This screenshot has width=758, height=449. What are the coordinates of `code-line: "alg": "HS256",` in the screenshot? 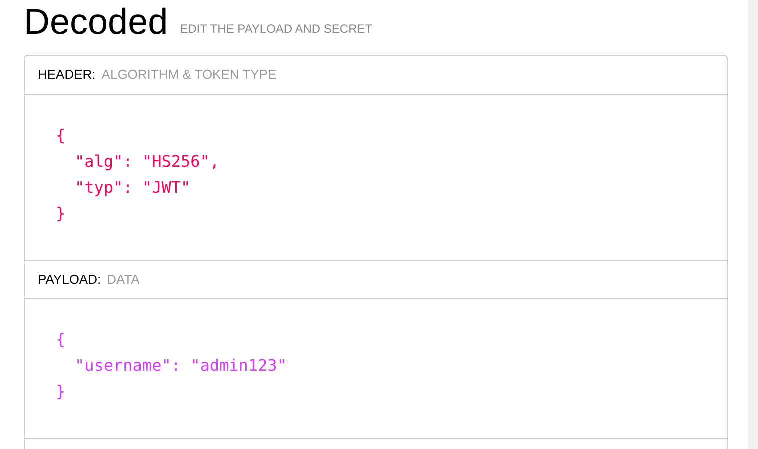 It's located at (147, 162).